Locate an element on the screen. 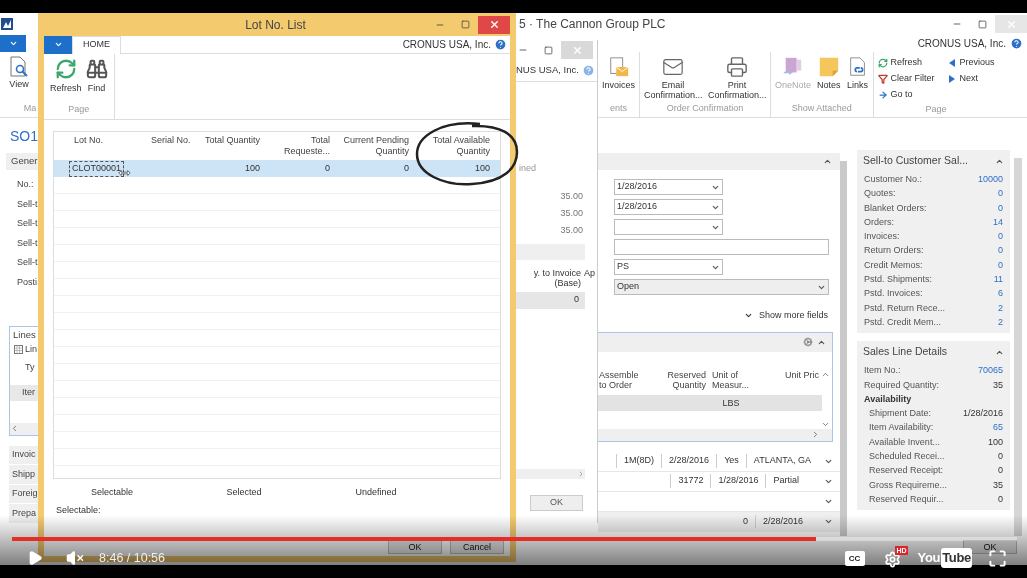  company-name: NUS USA, Inc. is located at coordinates (547, 70).